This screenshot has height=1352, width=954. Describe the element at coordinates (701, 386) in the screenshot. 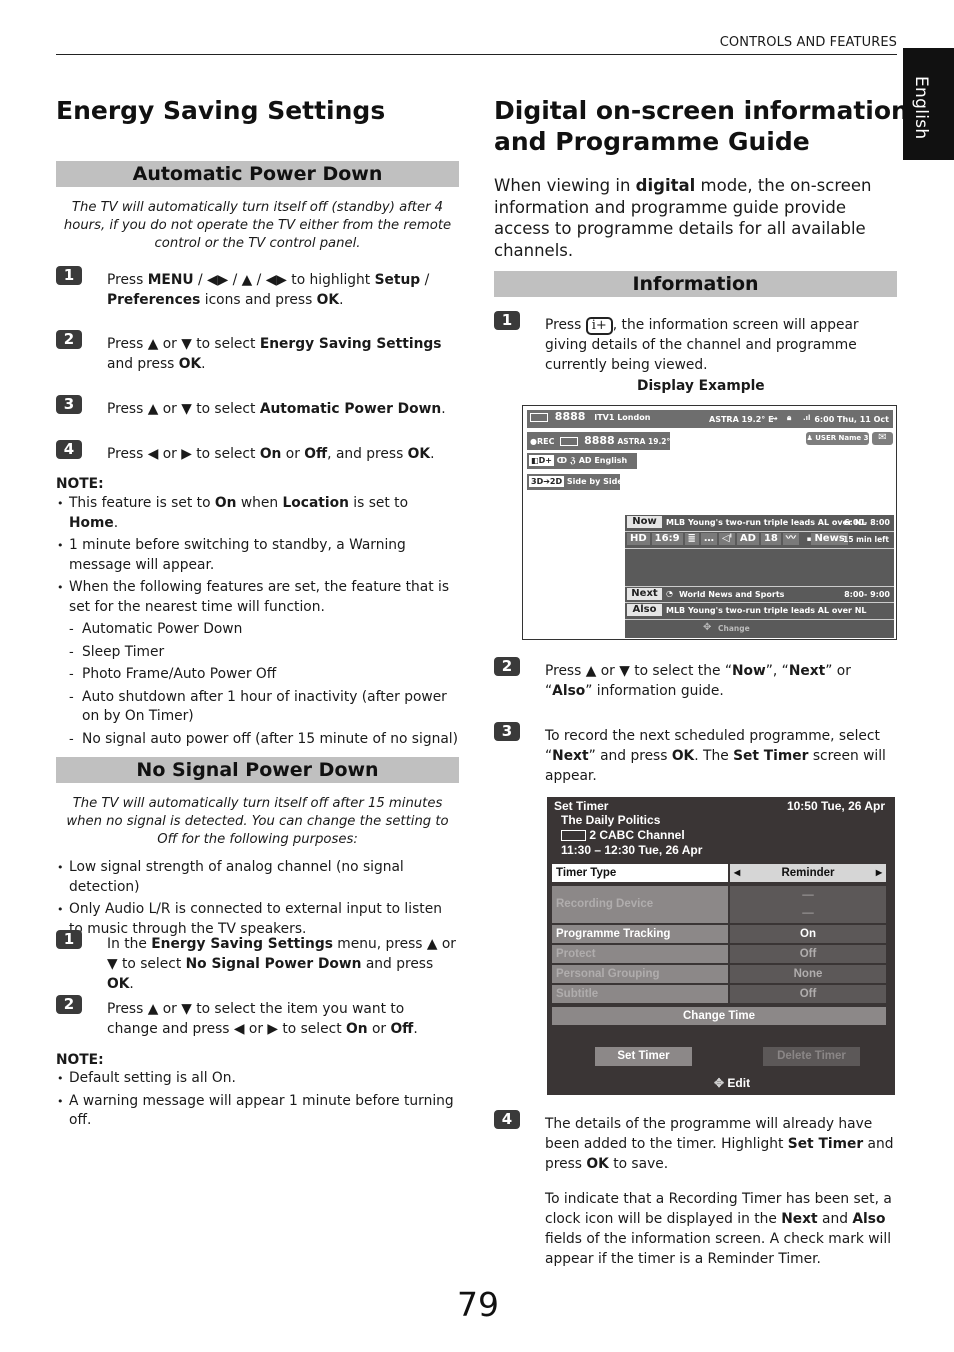

I see `display-example-label: Display Example` at that location.